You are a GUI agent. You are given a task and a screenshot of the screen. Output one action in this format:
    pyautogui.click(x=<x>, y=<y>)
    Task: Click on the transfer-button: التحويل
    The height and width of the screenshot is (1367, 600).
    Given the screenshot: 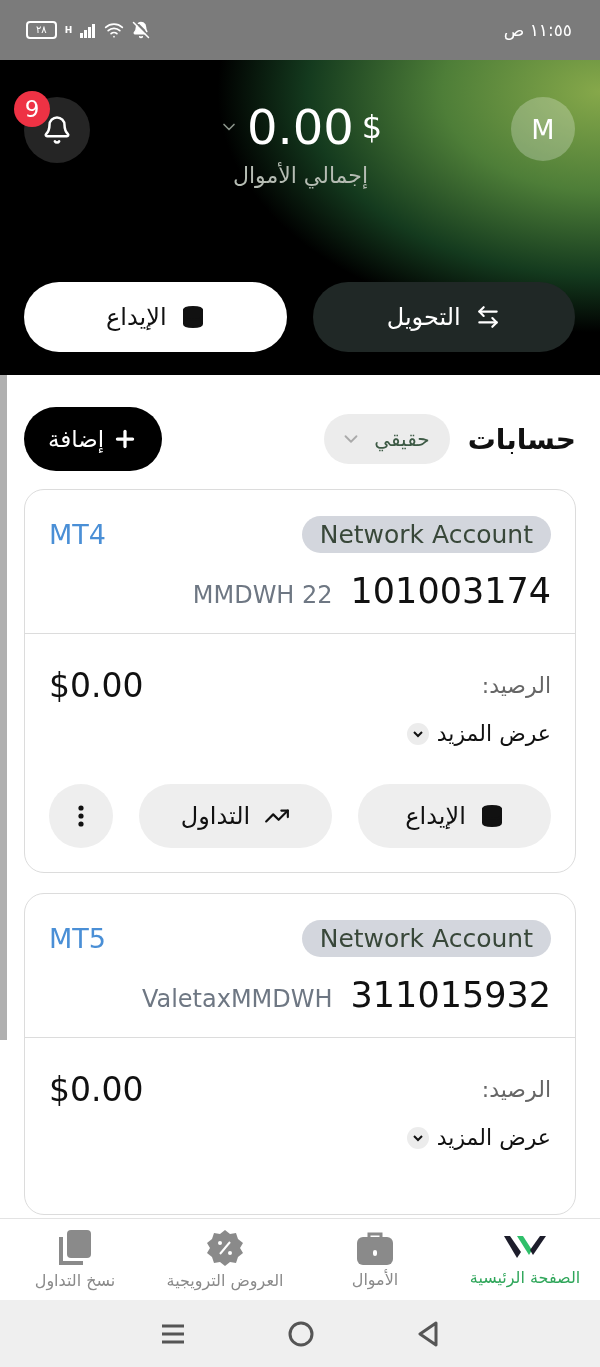 What is the action you would take?
    pyautogui.click(x=443, y=317)
    